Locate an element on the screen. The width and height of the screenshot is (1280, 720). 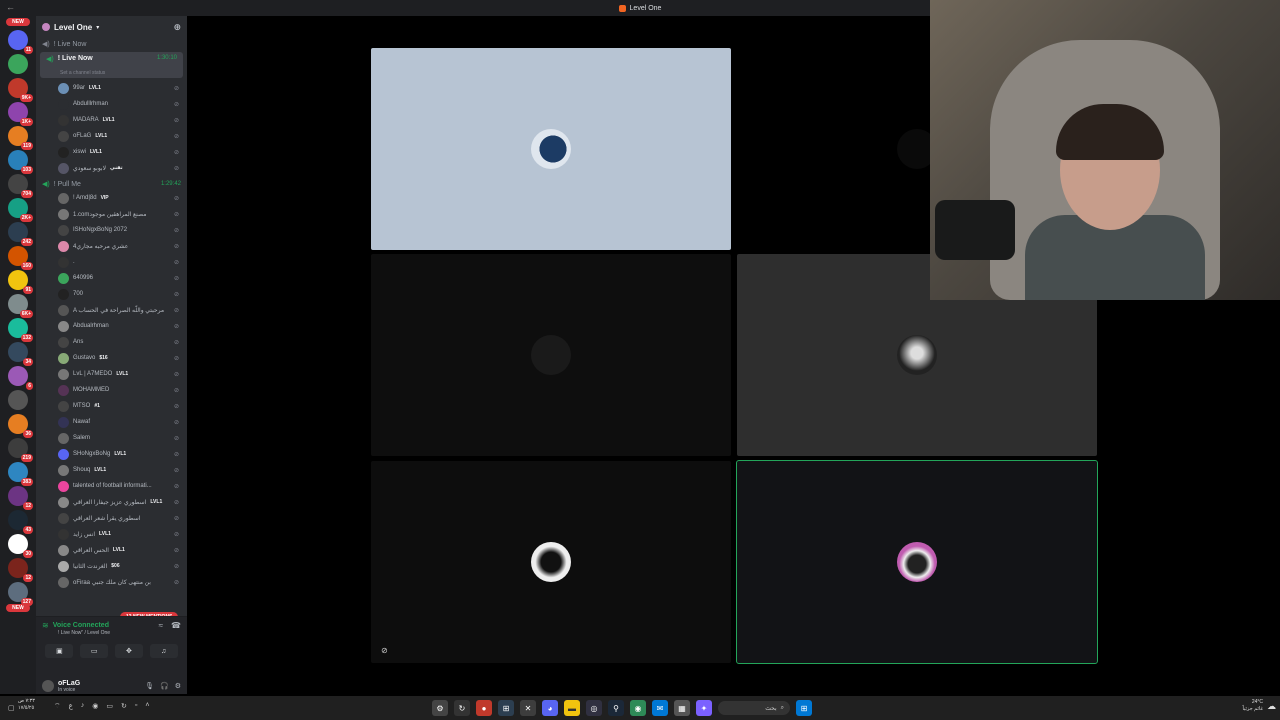
server-icon: 704 is located at coordinates (20, 186).